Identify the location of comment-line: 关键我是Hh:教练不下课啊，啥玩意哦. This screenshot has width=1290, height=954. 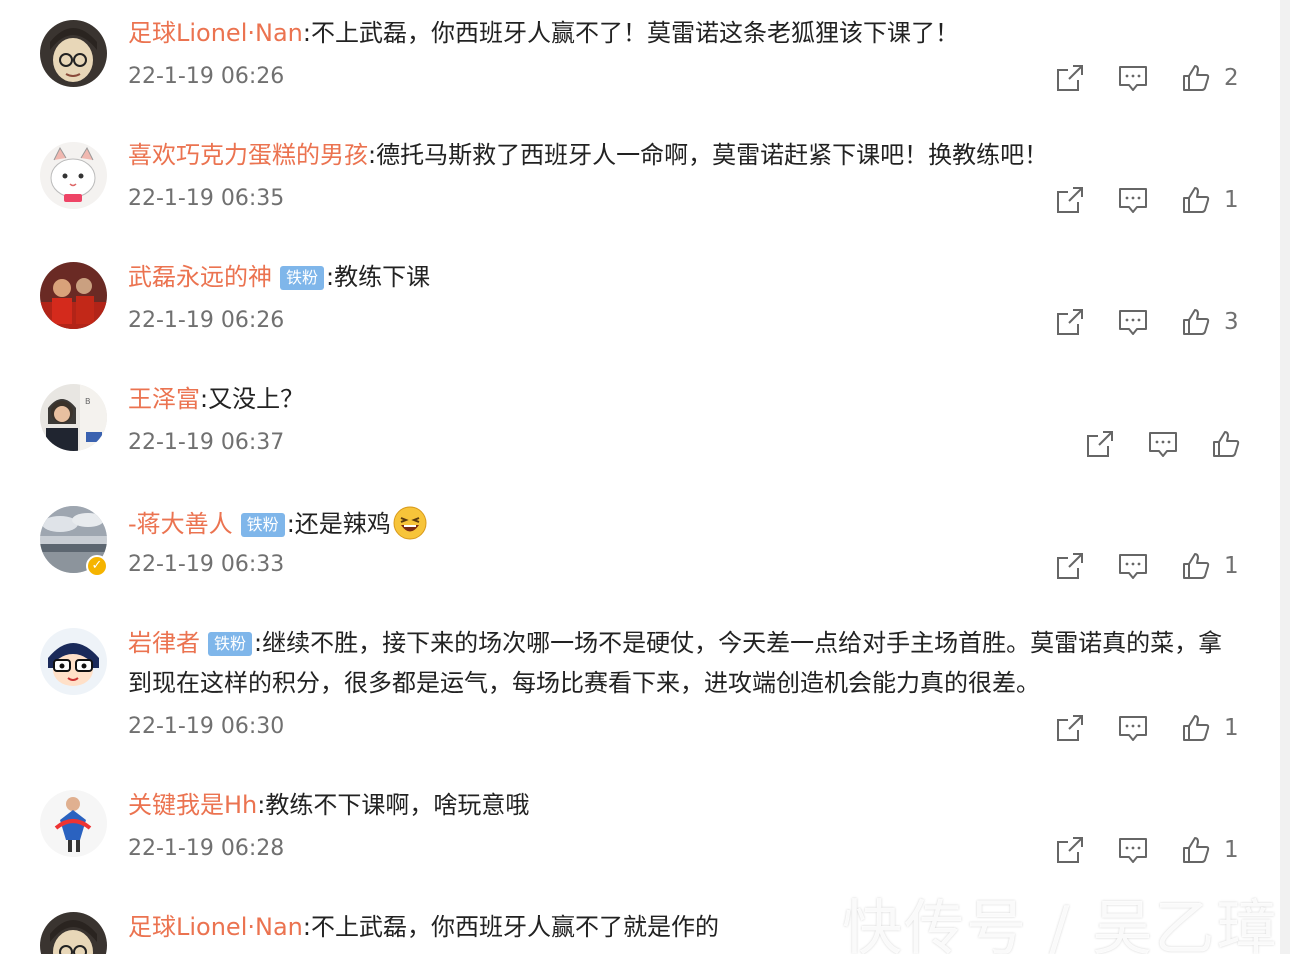
(328, 805).